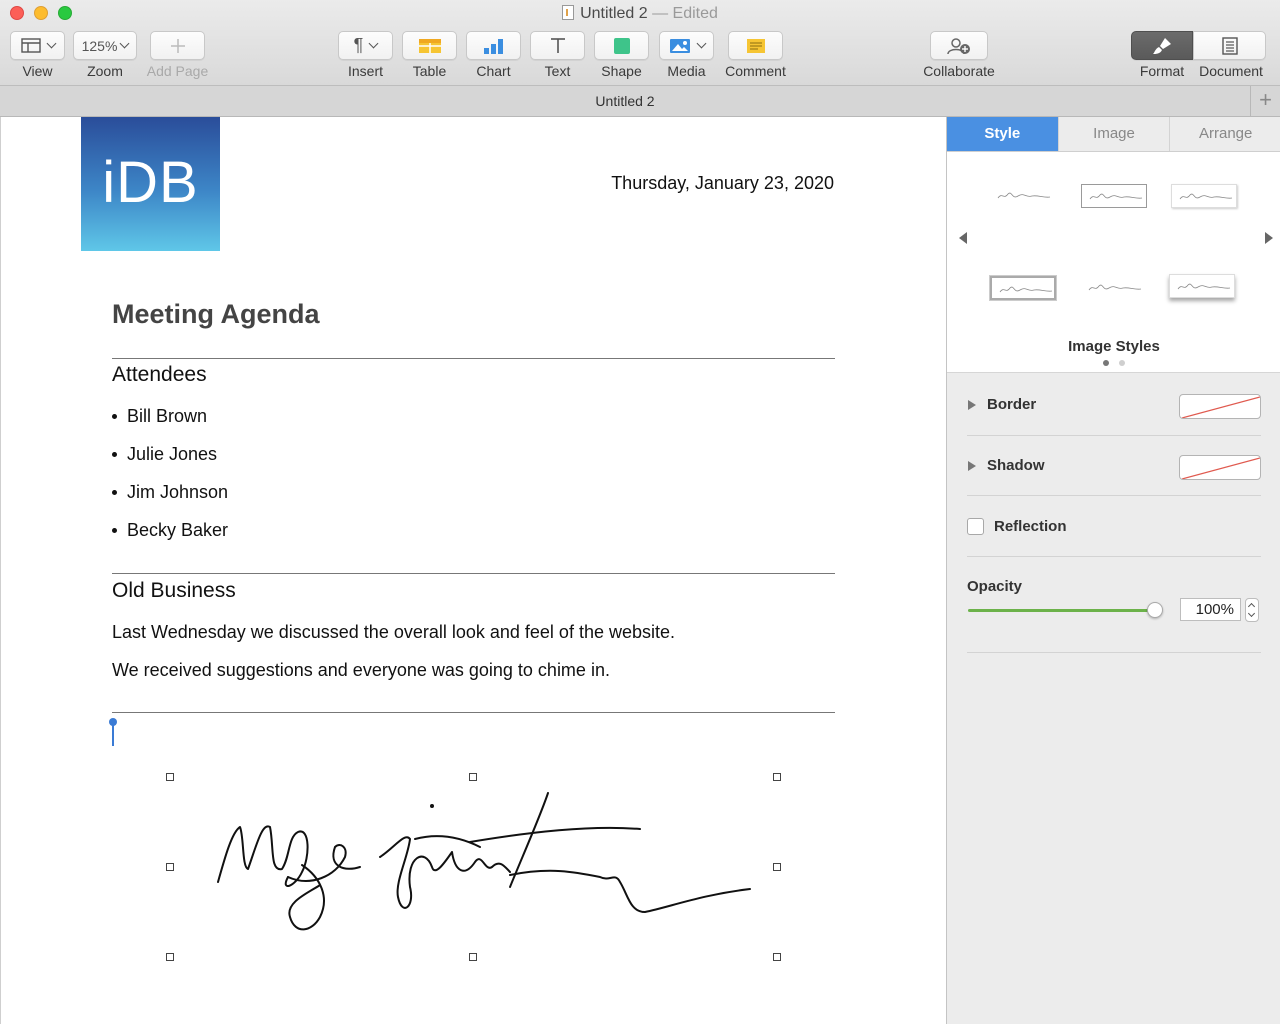 The height and width of the screenshot is (1024, 1280). I want to click on list-item: Julie Jones, so click(164, 454).